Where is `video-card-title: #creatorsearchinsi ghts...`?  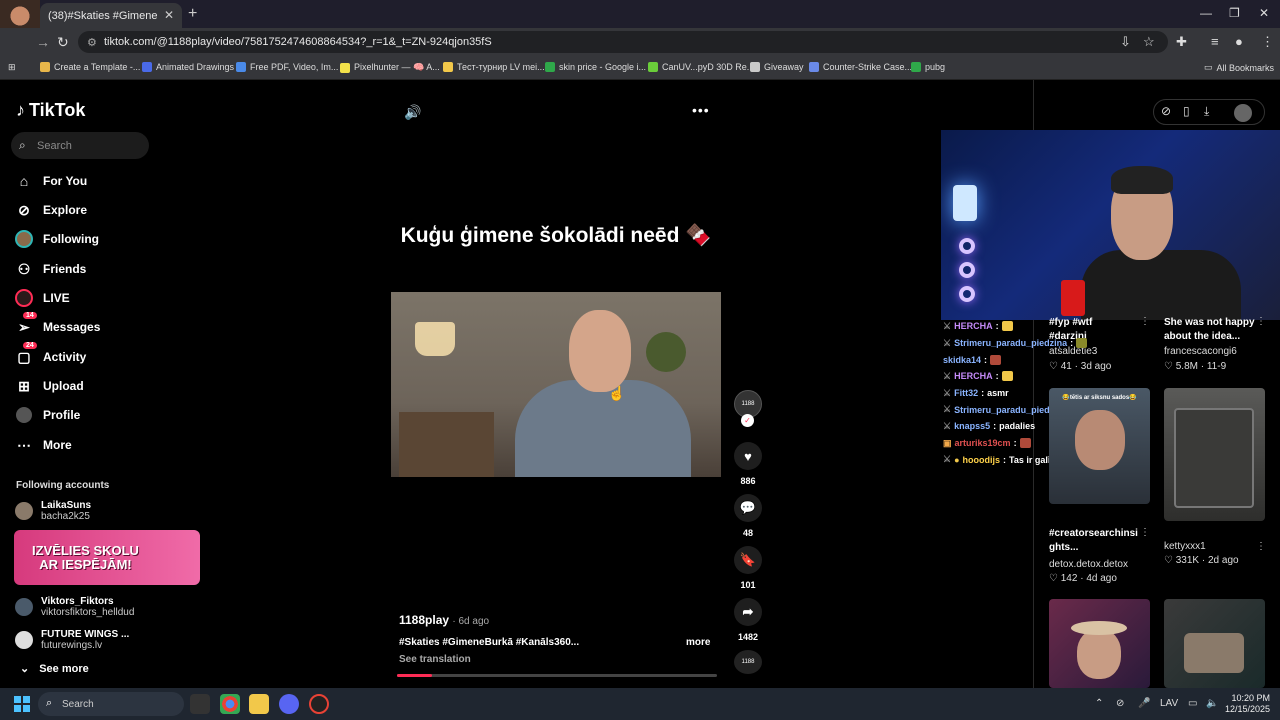
video-card-title: #creatorsearchinsi ghts... is located at coordinates (1097, 541).